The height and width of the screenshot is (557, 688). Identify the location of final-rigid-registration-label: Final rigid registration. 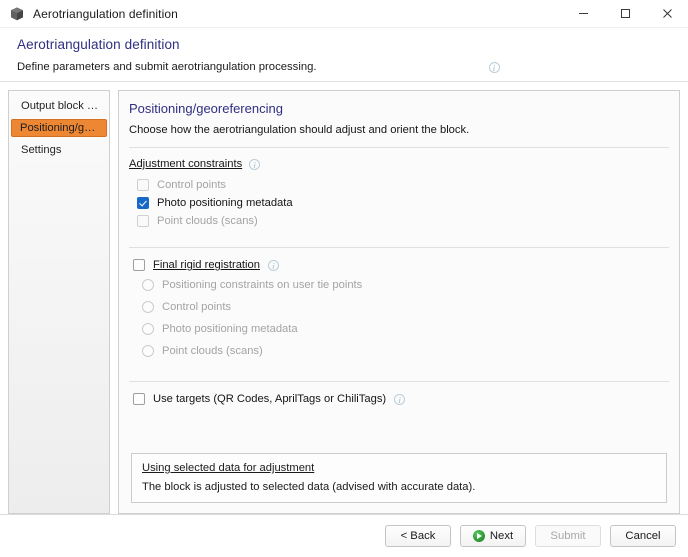
(206, 265).